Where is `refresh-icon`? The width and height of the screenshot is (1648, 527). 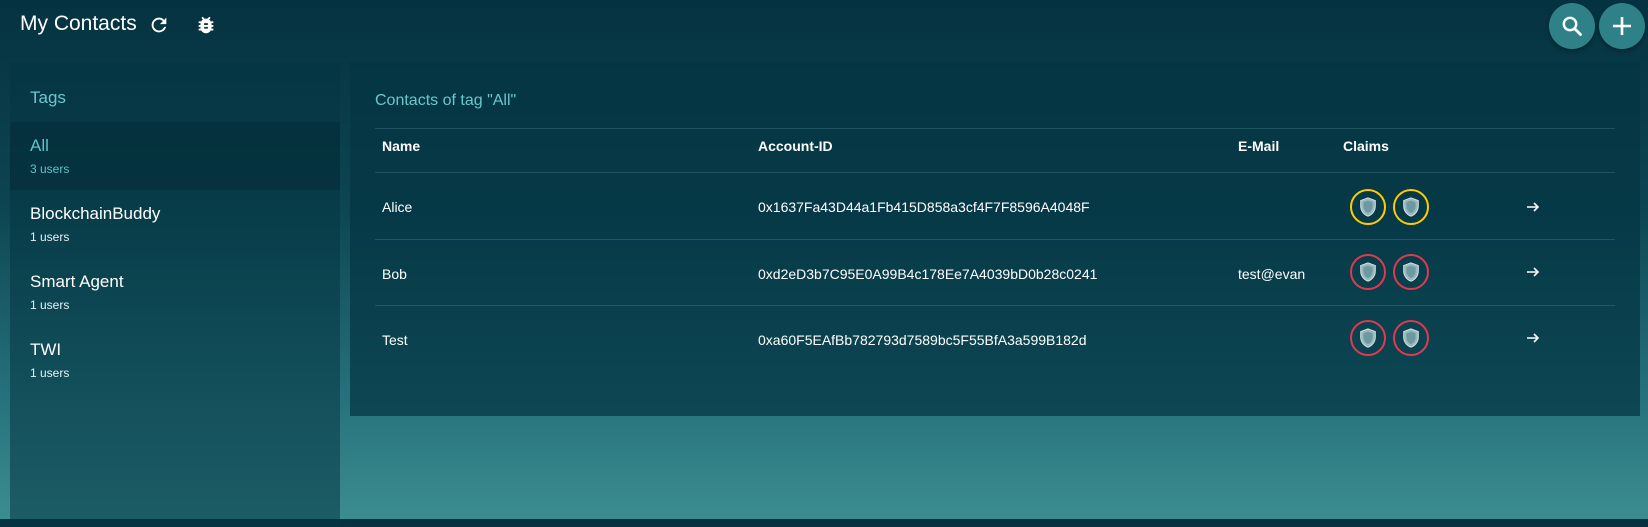 refresh-icon is located at coordinates (159, 25).